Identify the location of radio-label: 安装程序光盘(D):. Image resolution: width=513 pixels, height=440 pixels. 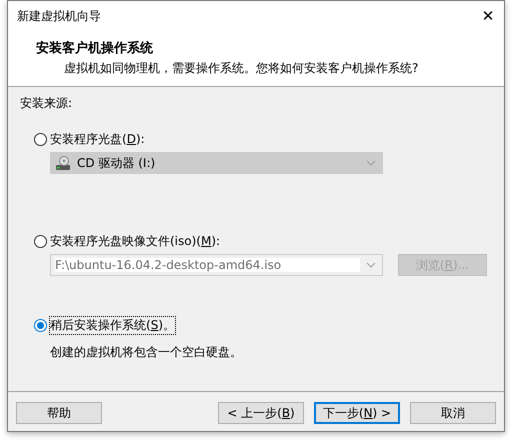
(97, 139).